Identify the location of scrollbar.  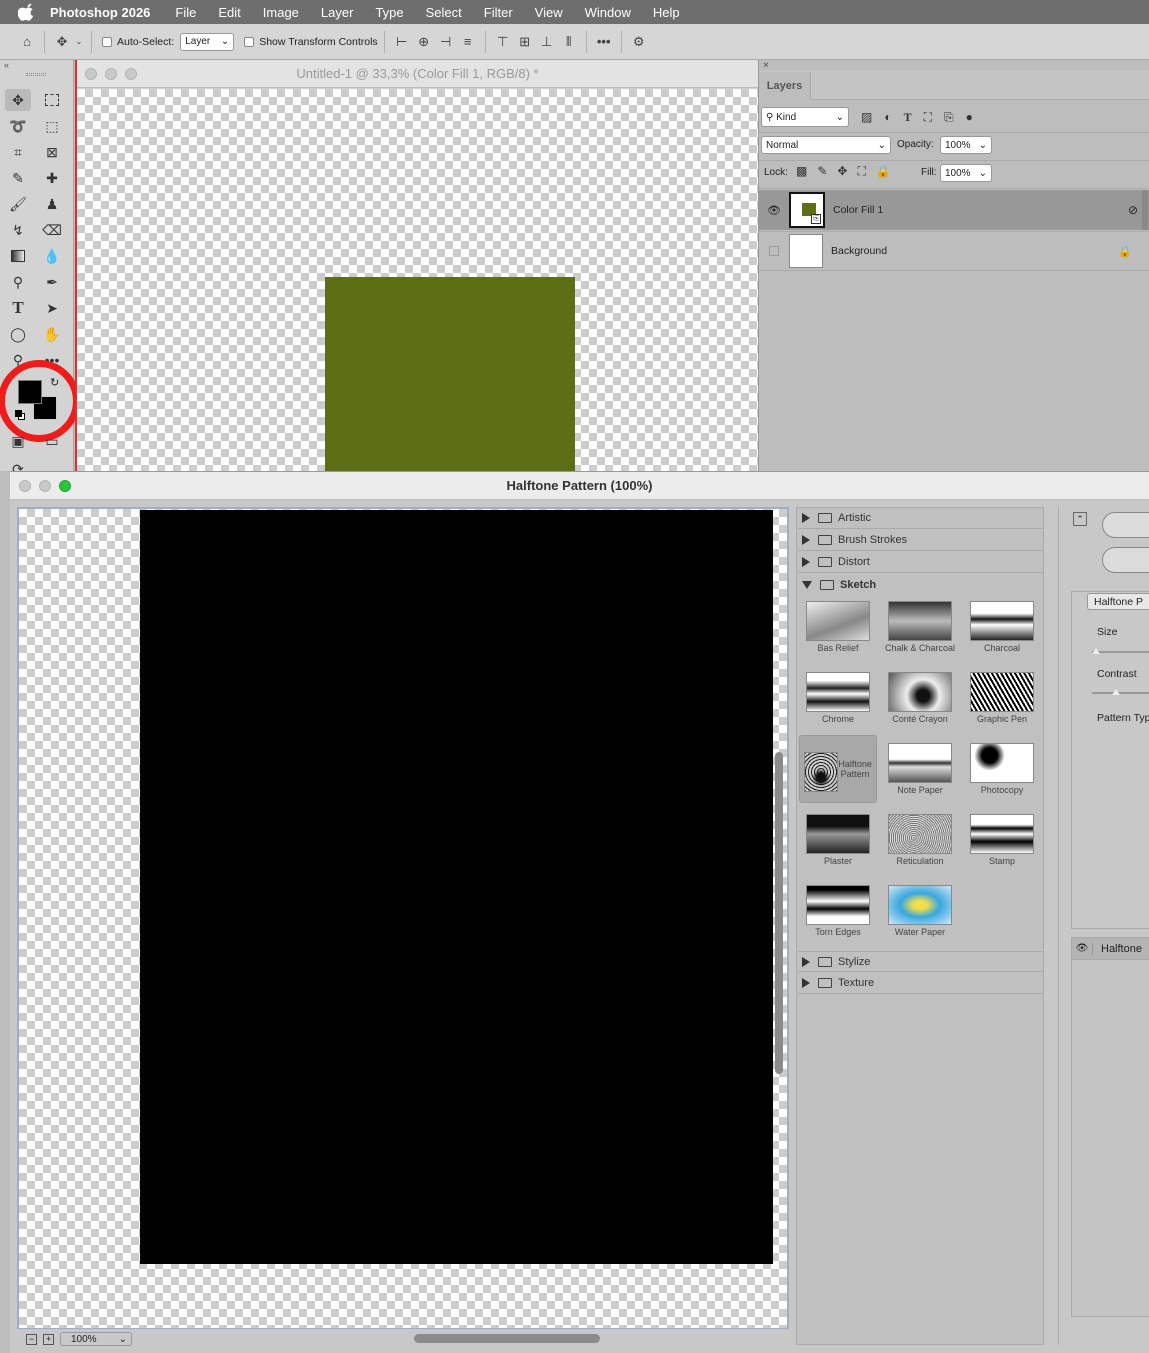
(1145, 210).